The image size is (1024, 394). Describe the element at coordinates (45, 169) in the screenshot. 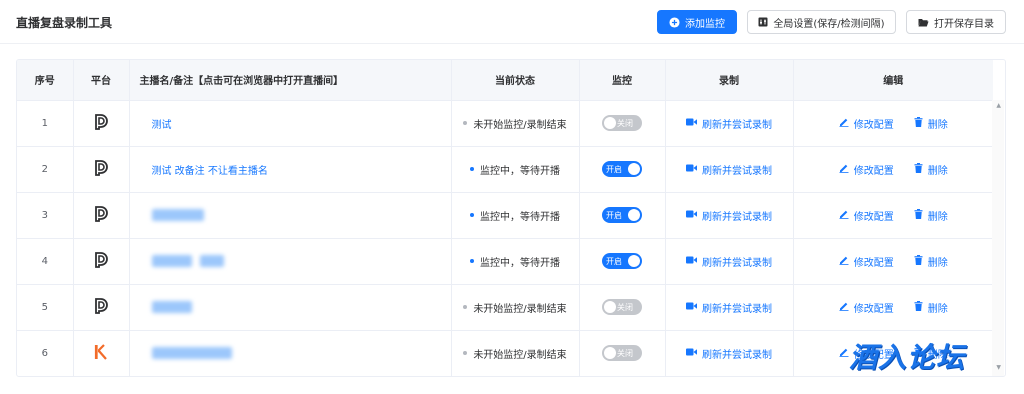

I see `row-index: 2` at that location.